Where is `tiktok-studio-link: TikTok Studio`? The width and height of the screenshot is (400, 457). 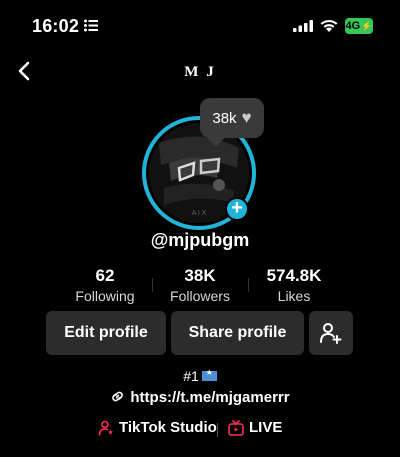 tiktok-studio-link: TikTok Studio is located at coordinates (157, 427).